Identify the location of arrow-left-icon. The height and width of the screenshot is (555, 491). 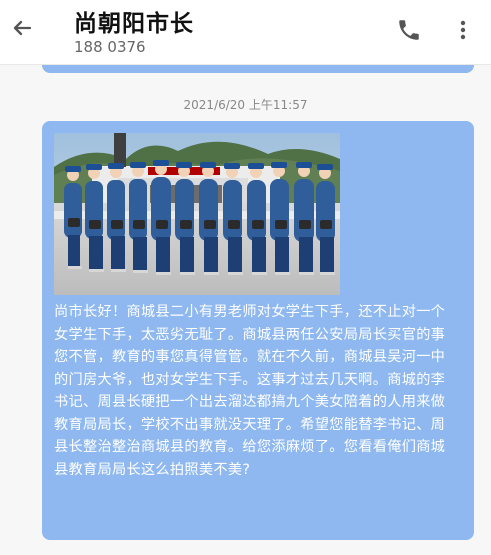
(22, 28).